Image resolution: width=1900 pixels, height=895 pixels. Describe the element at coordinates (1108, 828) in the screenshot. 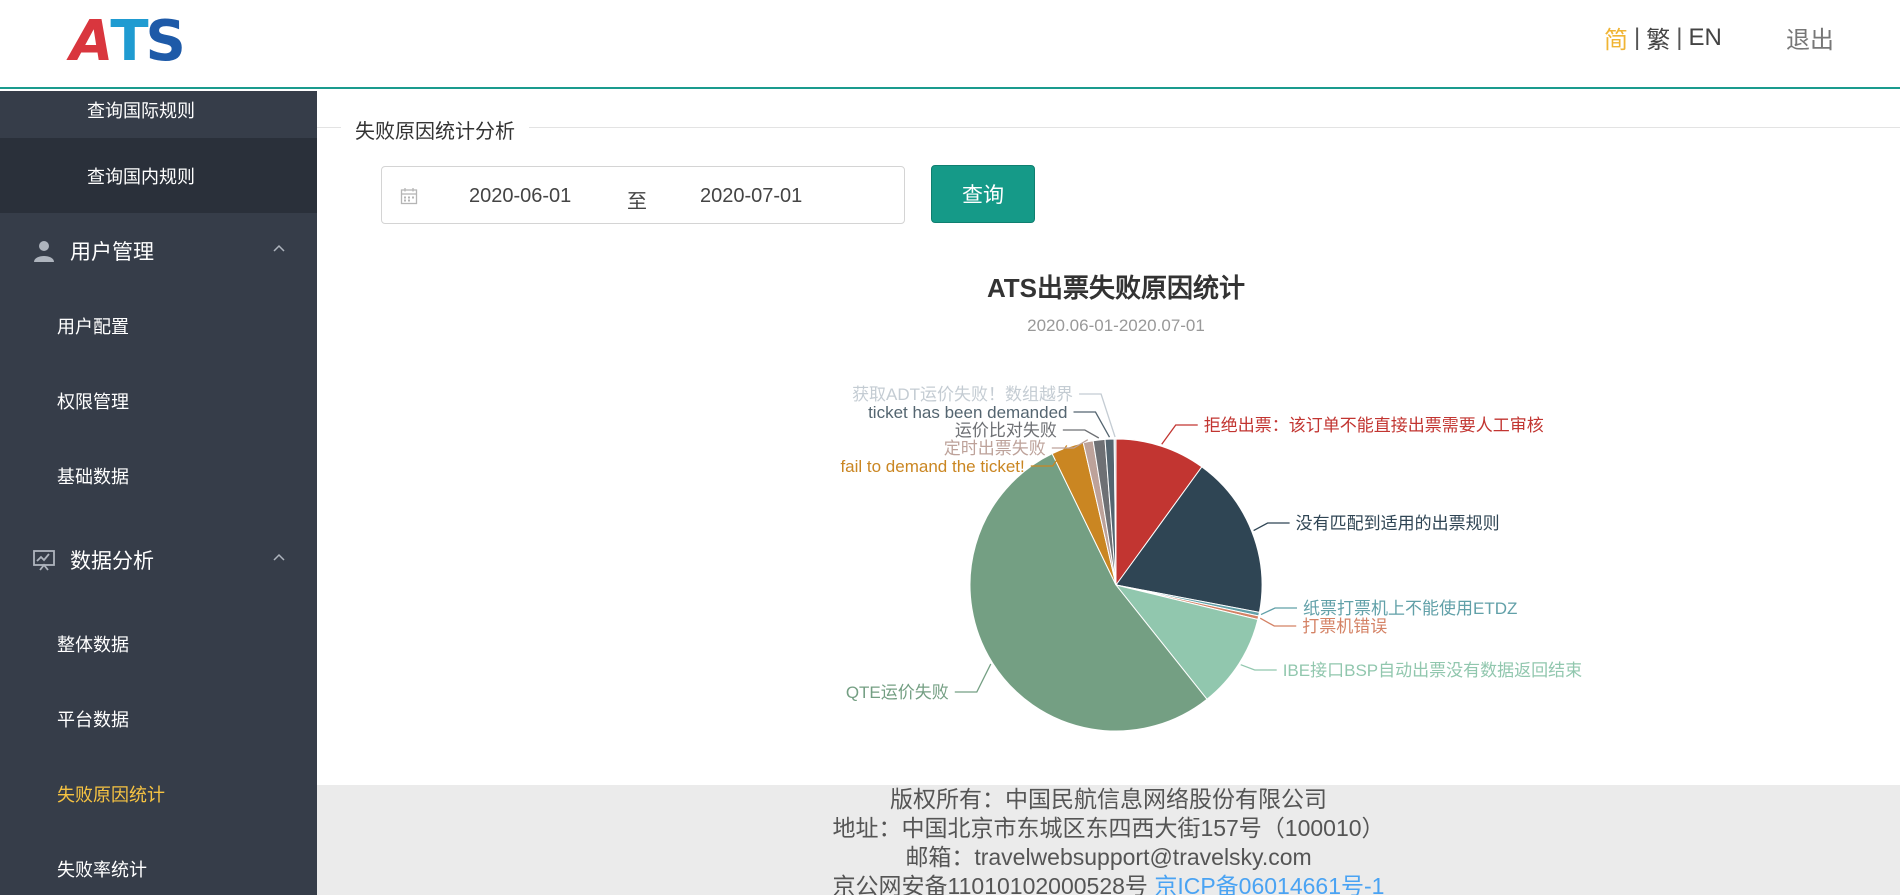

I see `footer-address: 地址：中国北京市东城区东四西大街157号（100010）` at that location.